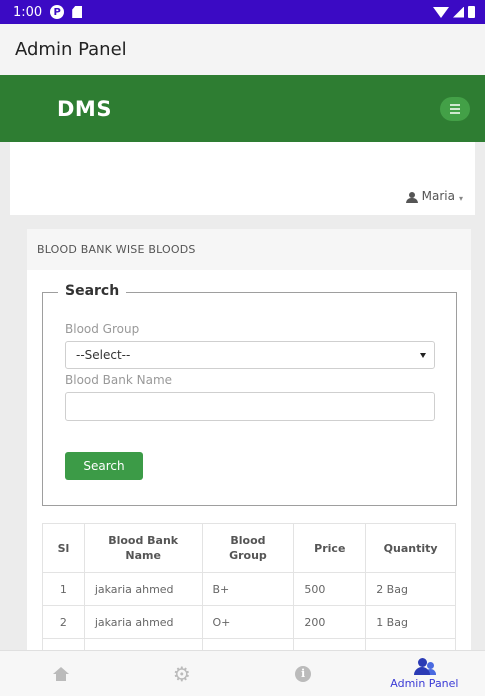 The image size is (485, 696). Describe the element at coordinates (330, 622) in the screenshot. I see `cell-price: 200` at that location.